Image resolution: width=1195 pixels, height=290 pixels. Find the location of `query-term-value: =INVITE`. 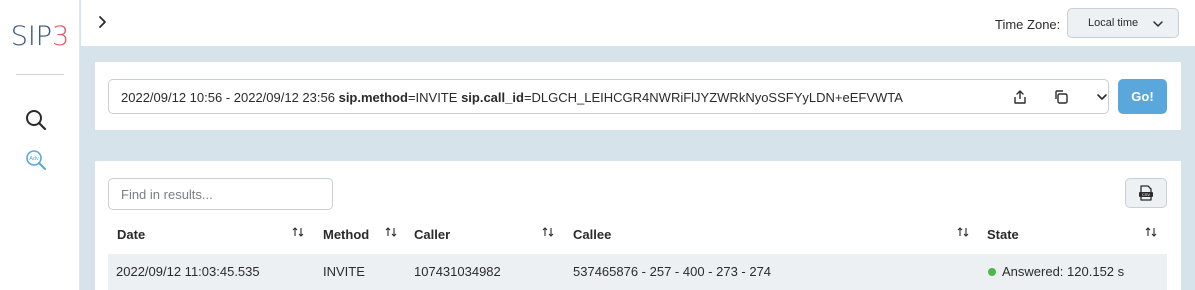

query-term-value: =INVITE is located at coordinates (432, 97).